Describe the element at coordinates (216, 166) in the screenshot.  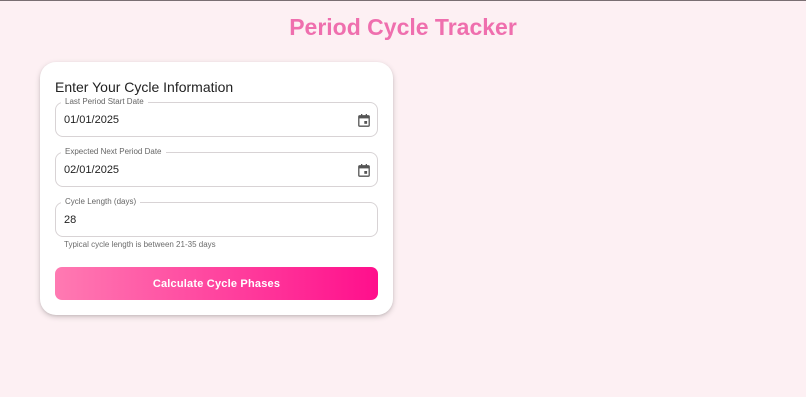
I see `next-period-date-field: Expected Next Period Date 02/01/2025` at that location.